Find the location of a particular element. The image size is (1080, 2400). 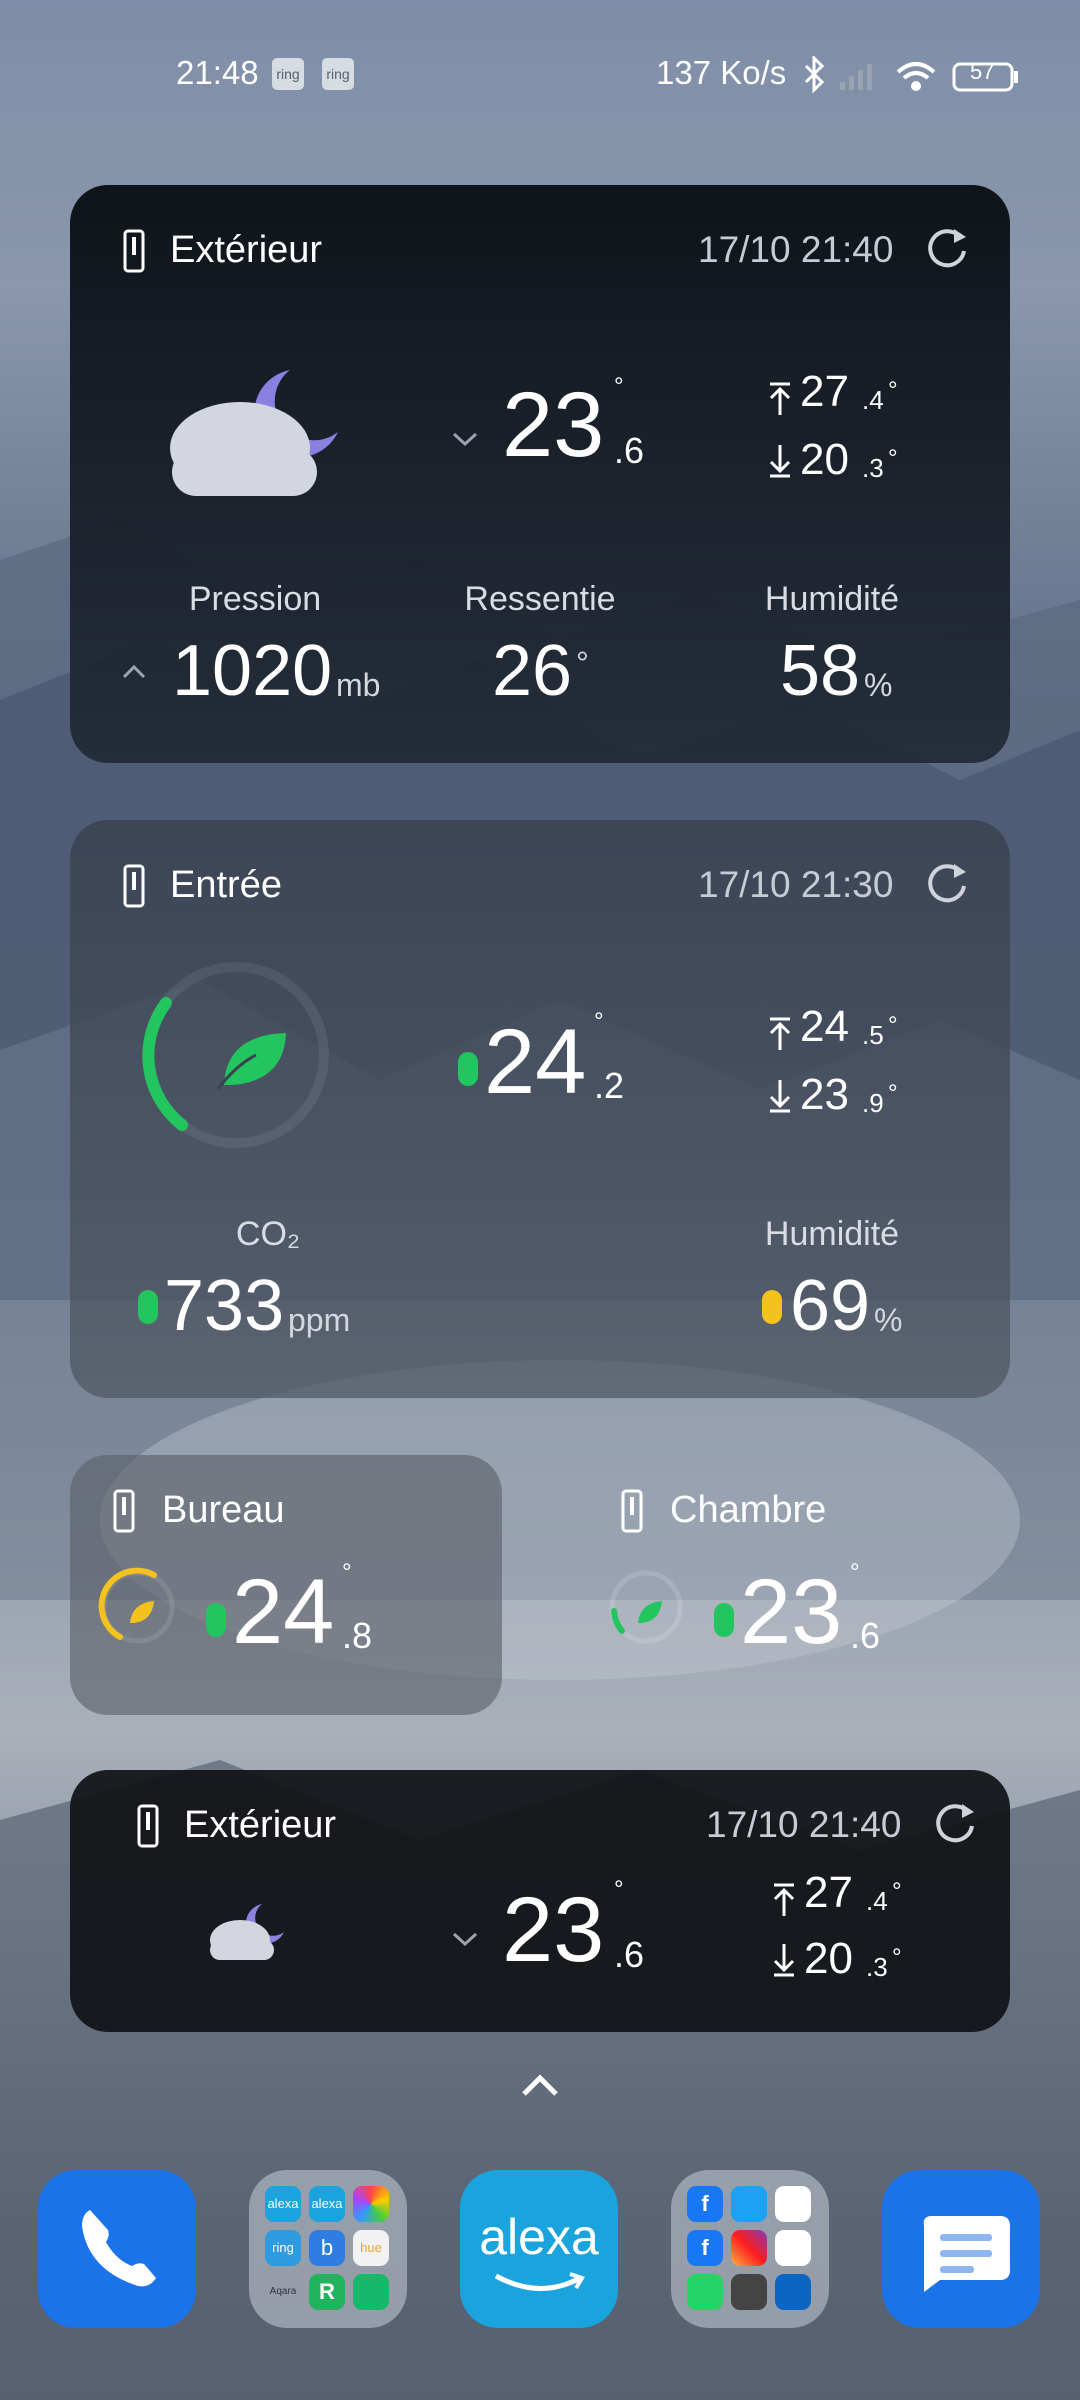

app-drawer-chevron-icon is located at coordinates (540, 2085).